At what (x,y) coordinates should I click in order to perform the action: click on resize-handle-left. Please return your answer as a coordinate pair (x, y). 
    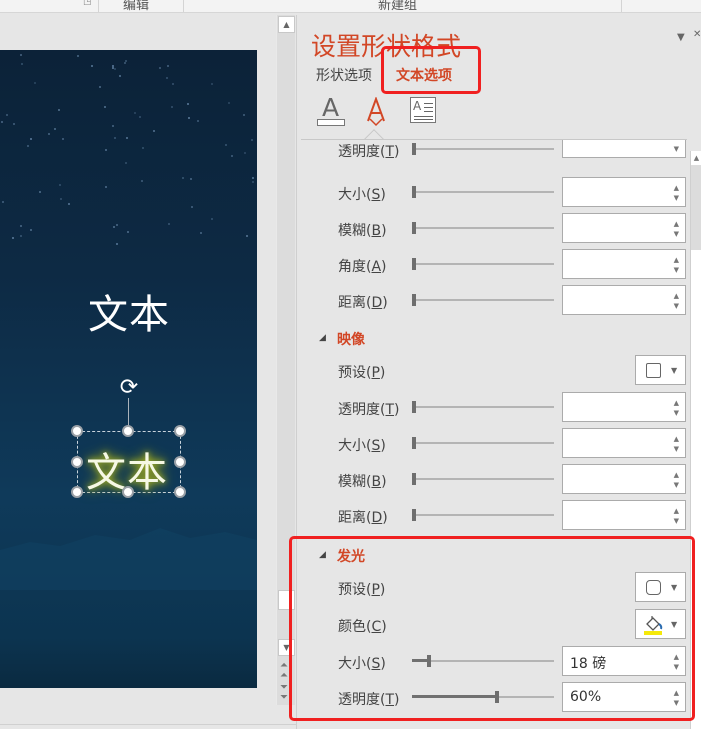
    Looking at the image, I should click on (77, 462).